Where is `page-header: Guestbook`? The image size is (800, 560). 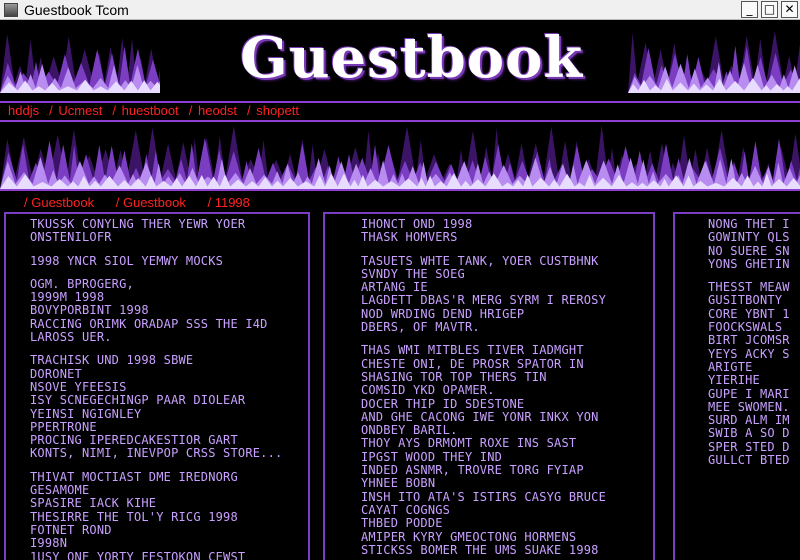 page-header: Guestbook is located at coordinates (400, 61).